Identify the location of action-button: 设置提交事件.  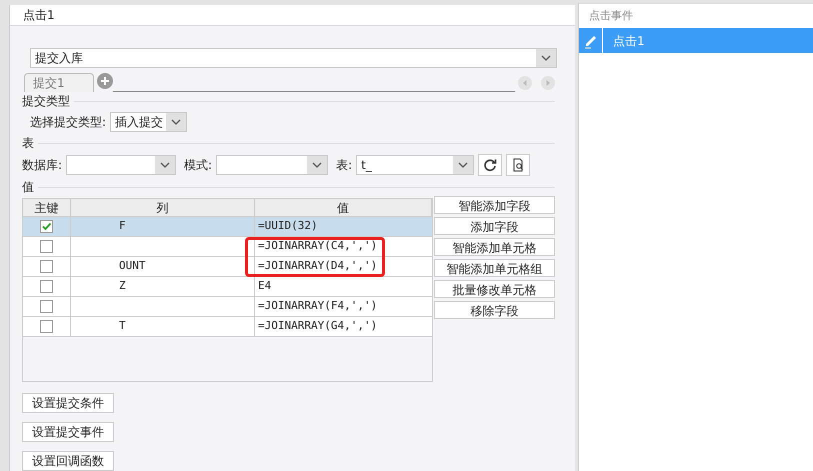
(68, 432).